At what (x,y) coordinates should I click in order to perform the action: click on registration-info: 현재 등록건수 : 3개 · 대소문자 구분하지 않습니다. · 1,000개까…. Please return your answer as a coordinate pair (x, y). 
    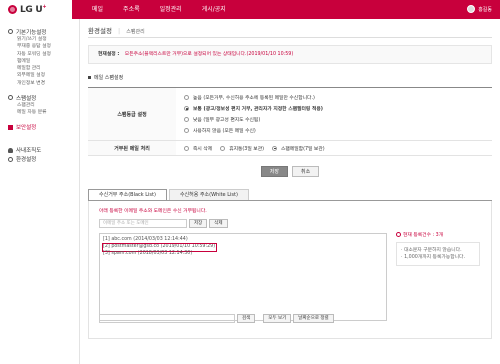
    Looking at the image, I should click on (438, 248).